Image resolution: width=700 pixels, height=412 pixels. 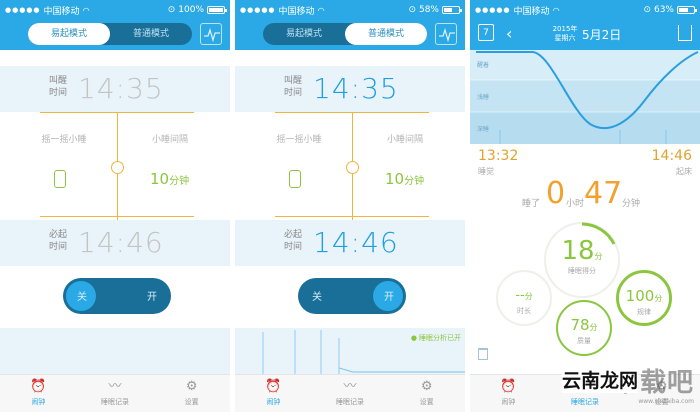 What do you see at coordinates (575, 204) in the screenshot?
I see `hours-unit: 小时` at bounding box center [575, 204].